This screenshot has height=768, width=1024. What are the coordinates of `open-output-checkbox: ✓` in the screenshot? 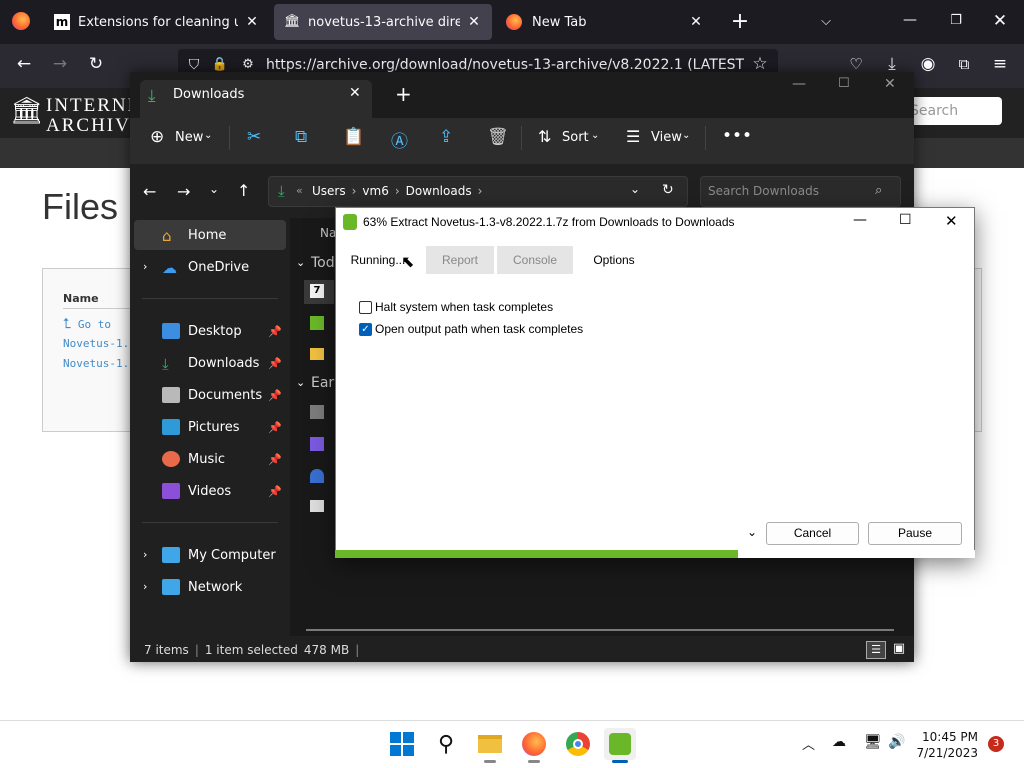 It's located at (365, 329).